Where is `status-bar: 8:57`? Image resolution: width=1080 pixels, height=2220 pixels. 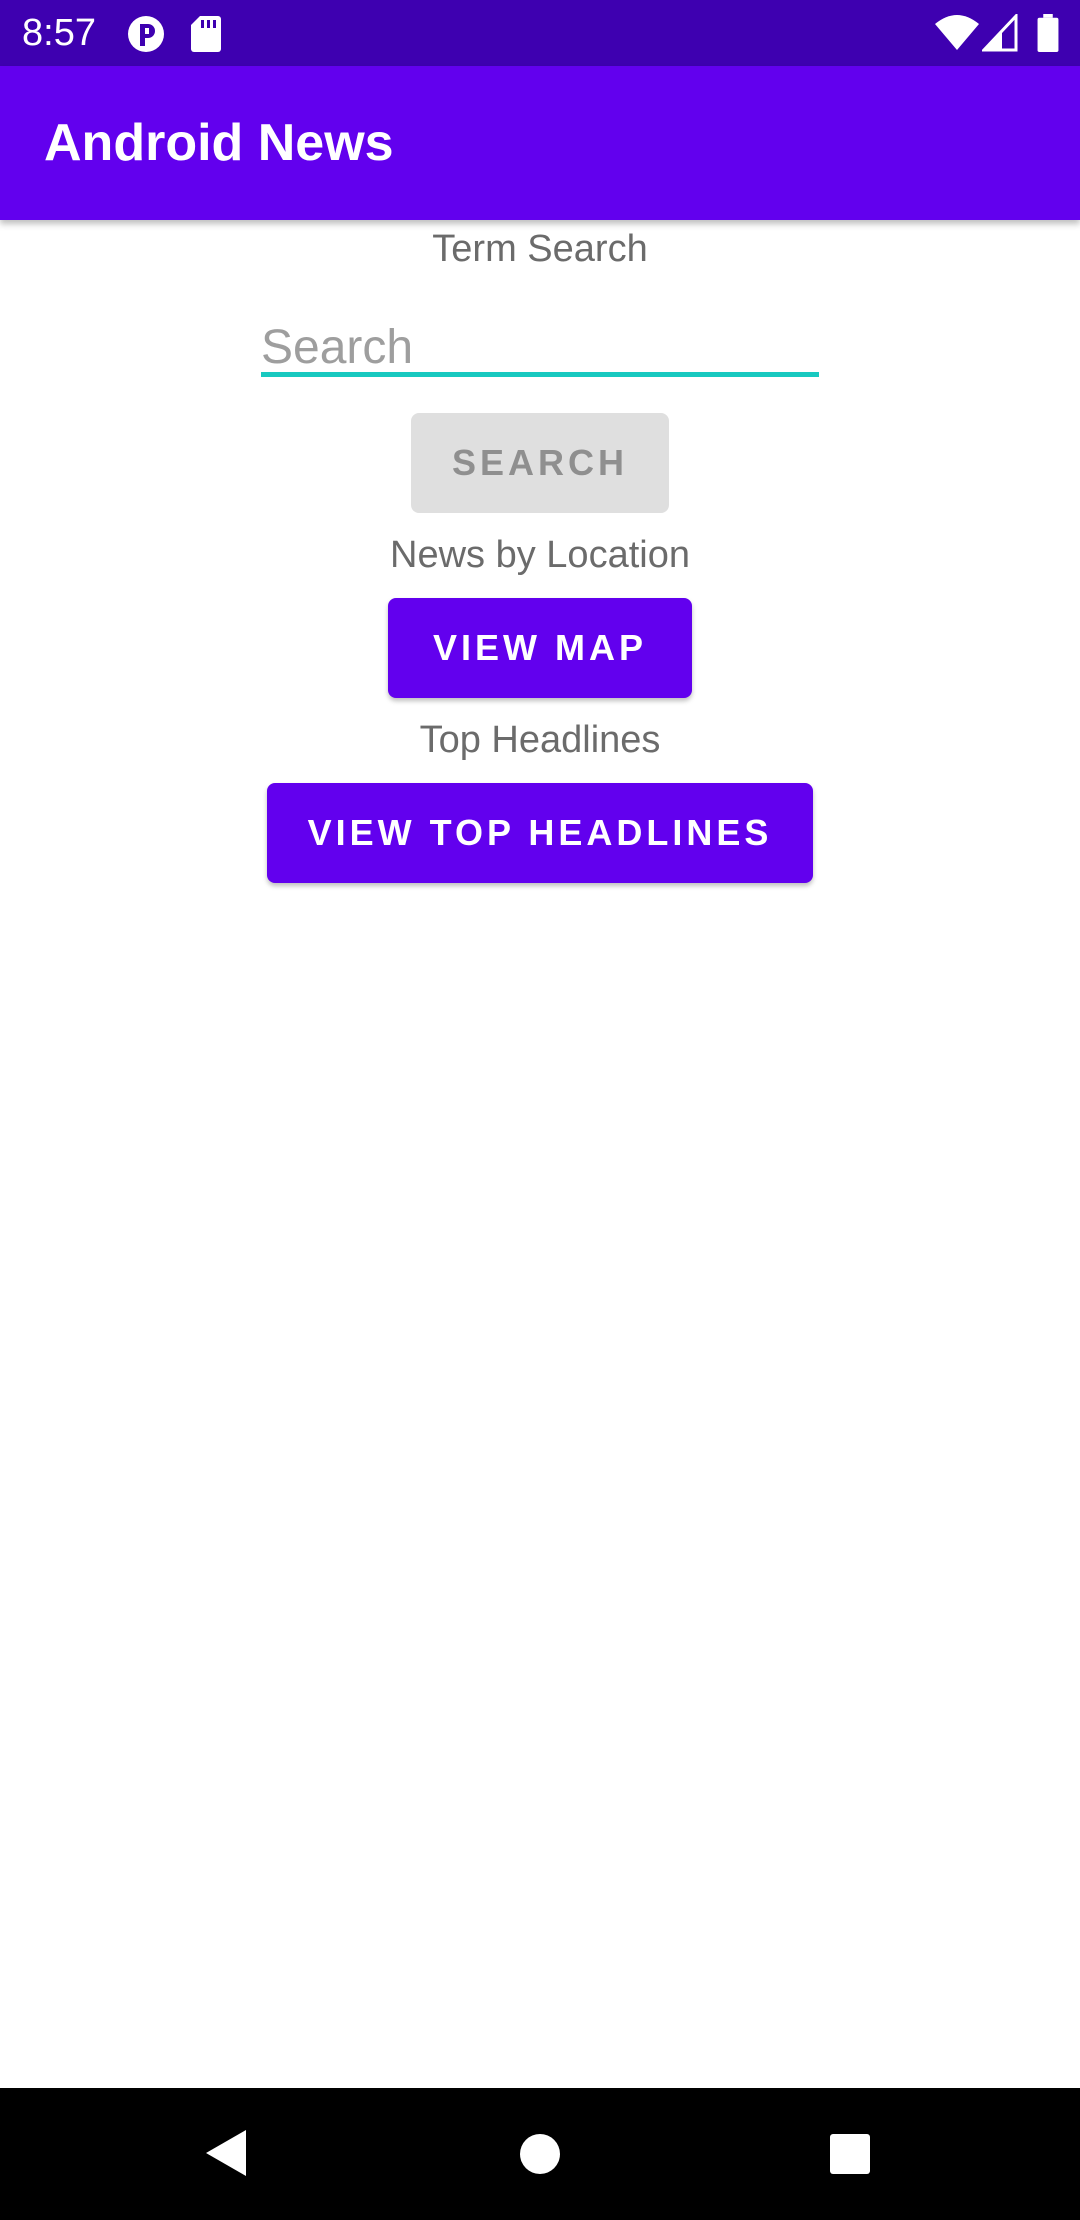 status-bar: 8:57 is located at coordinates (540, 33).